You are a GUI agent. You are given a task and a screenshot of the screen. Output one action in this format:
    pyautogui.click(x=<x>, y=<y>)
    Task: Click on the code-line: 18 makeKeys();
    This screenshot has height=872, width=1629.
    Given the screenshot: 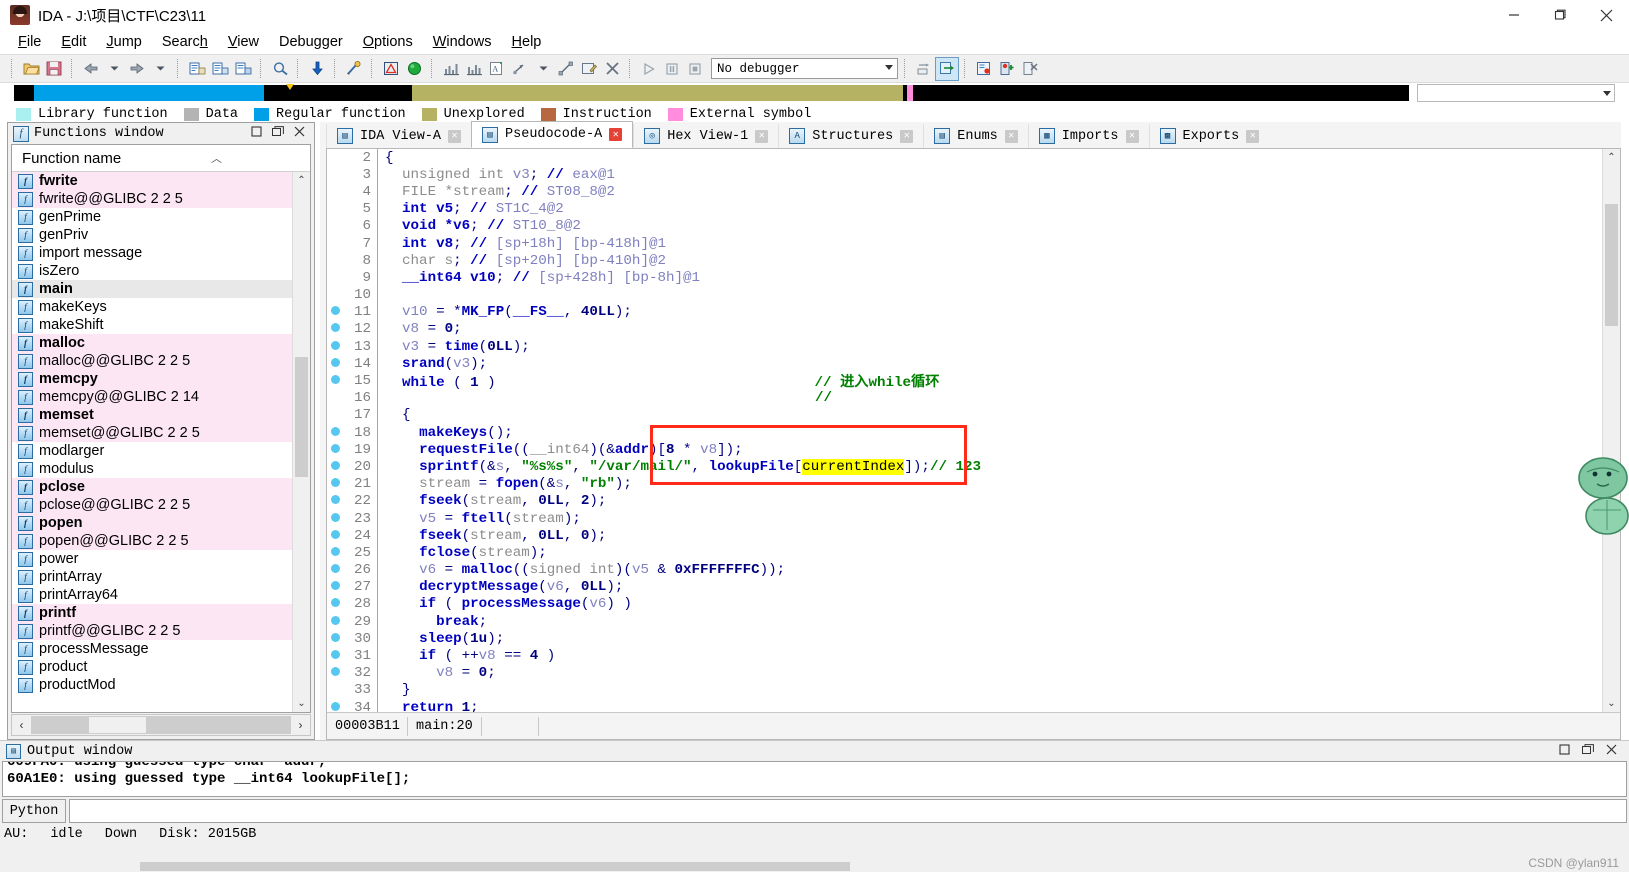 What is the action you would take?
    pyautogui.click(x=965, y=433)
    